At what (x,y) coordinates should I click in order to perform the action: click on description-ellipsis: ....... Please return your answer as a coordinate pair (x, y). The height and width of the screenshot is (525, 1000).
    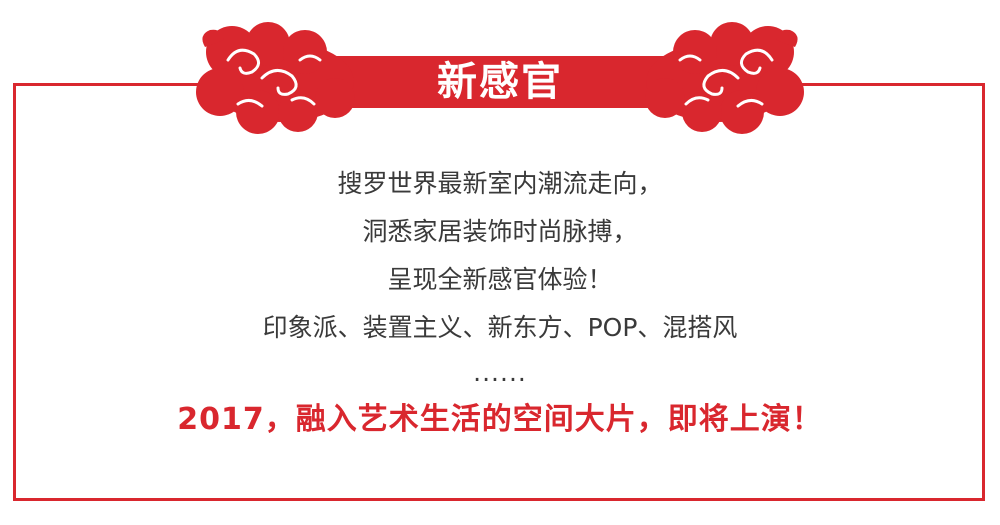
    Looking at the image, I should click on (500, 372).